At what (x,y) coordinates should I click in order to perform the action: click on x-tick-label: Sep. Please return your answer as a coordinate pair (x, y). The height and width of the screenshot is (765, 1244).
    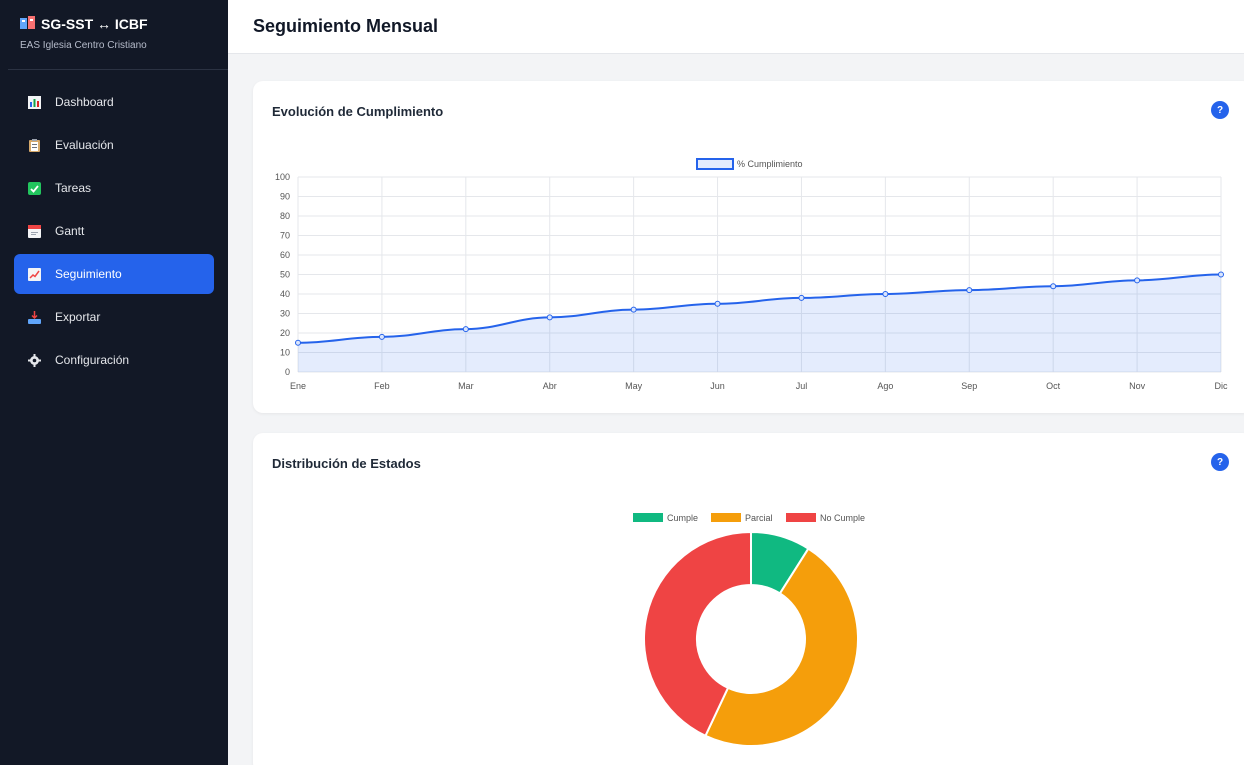
    Looking at the image, I should click on (969, 386).